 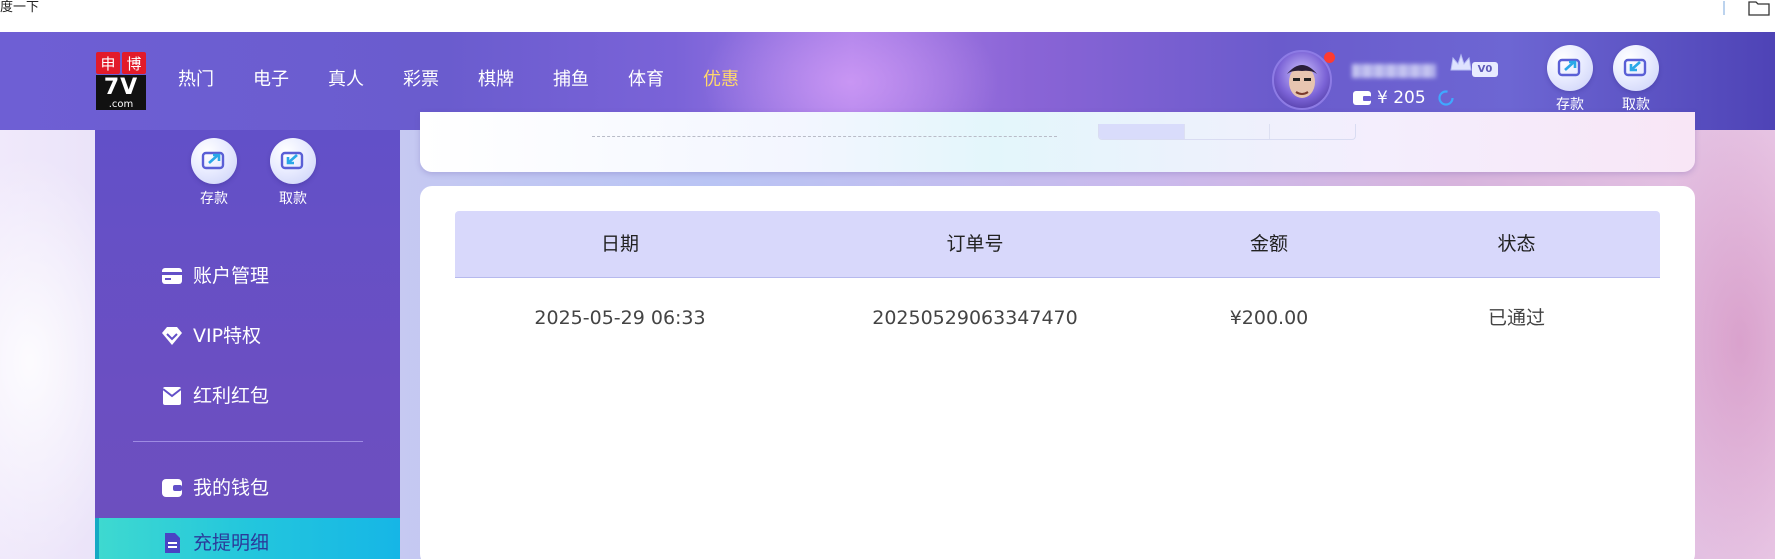 I want to click on sidebar-item-bonus: 红利红包, so click(x=247, y=396).